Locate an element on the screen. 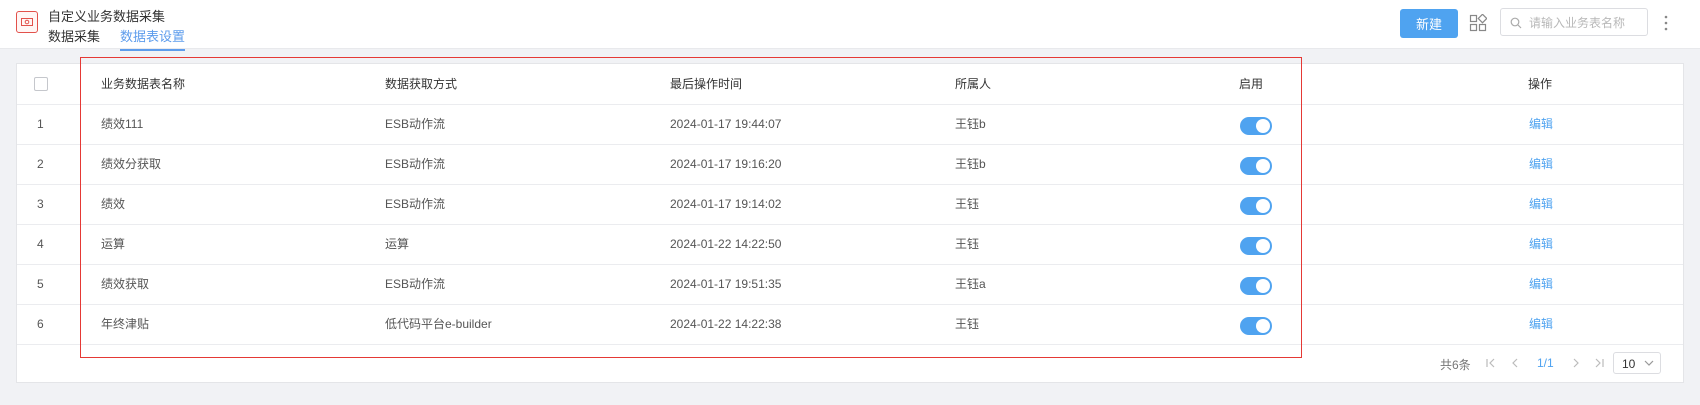 The width and height of the screenshot is (1700, 405). row-index: 1 is located at coordinates (40, 124).